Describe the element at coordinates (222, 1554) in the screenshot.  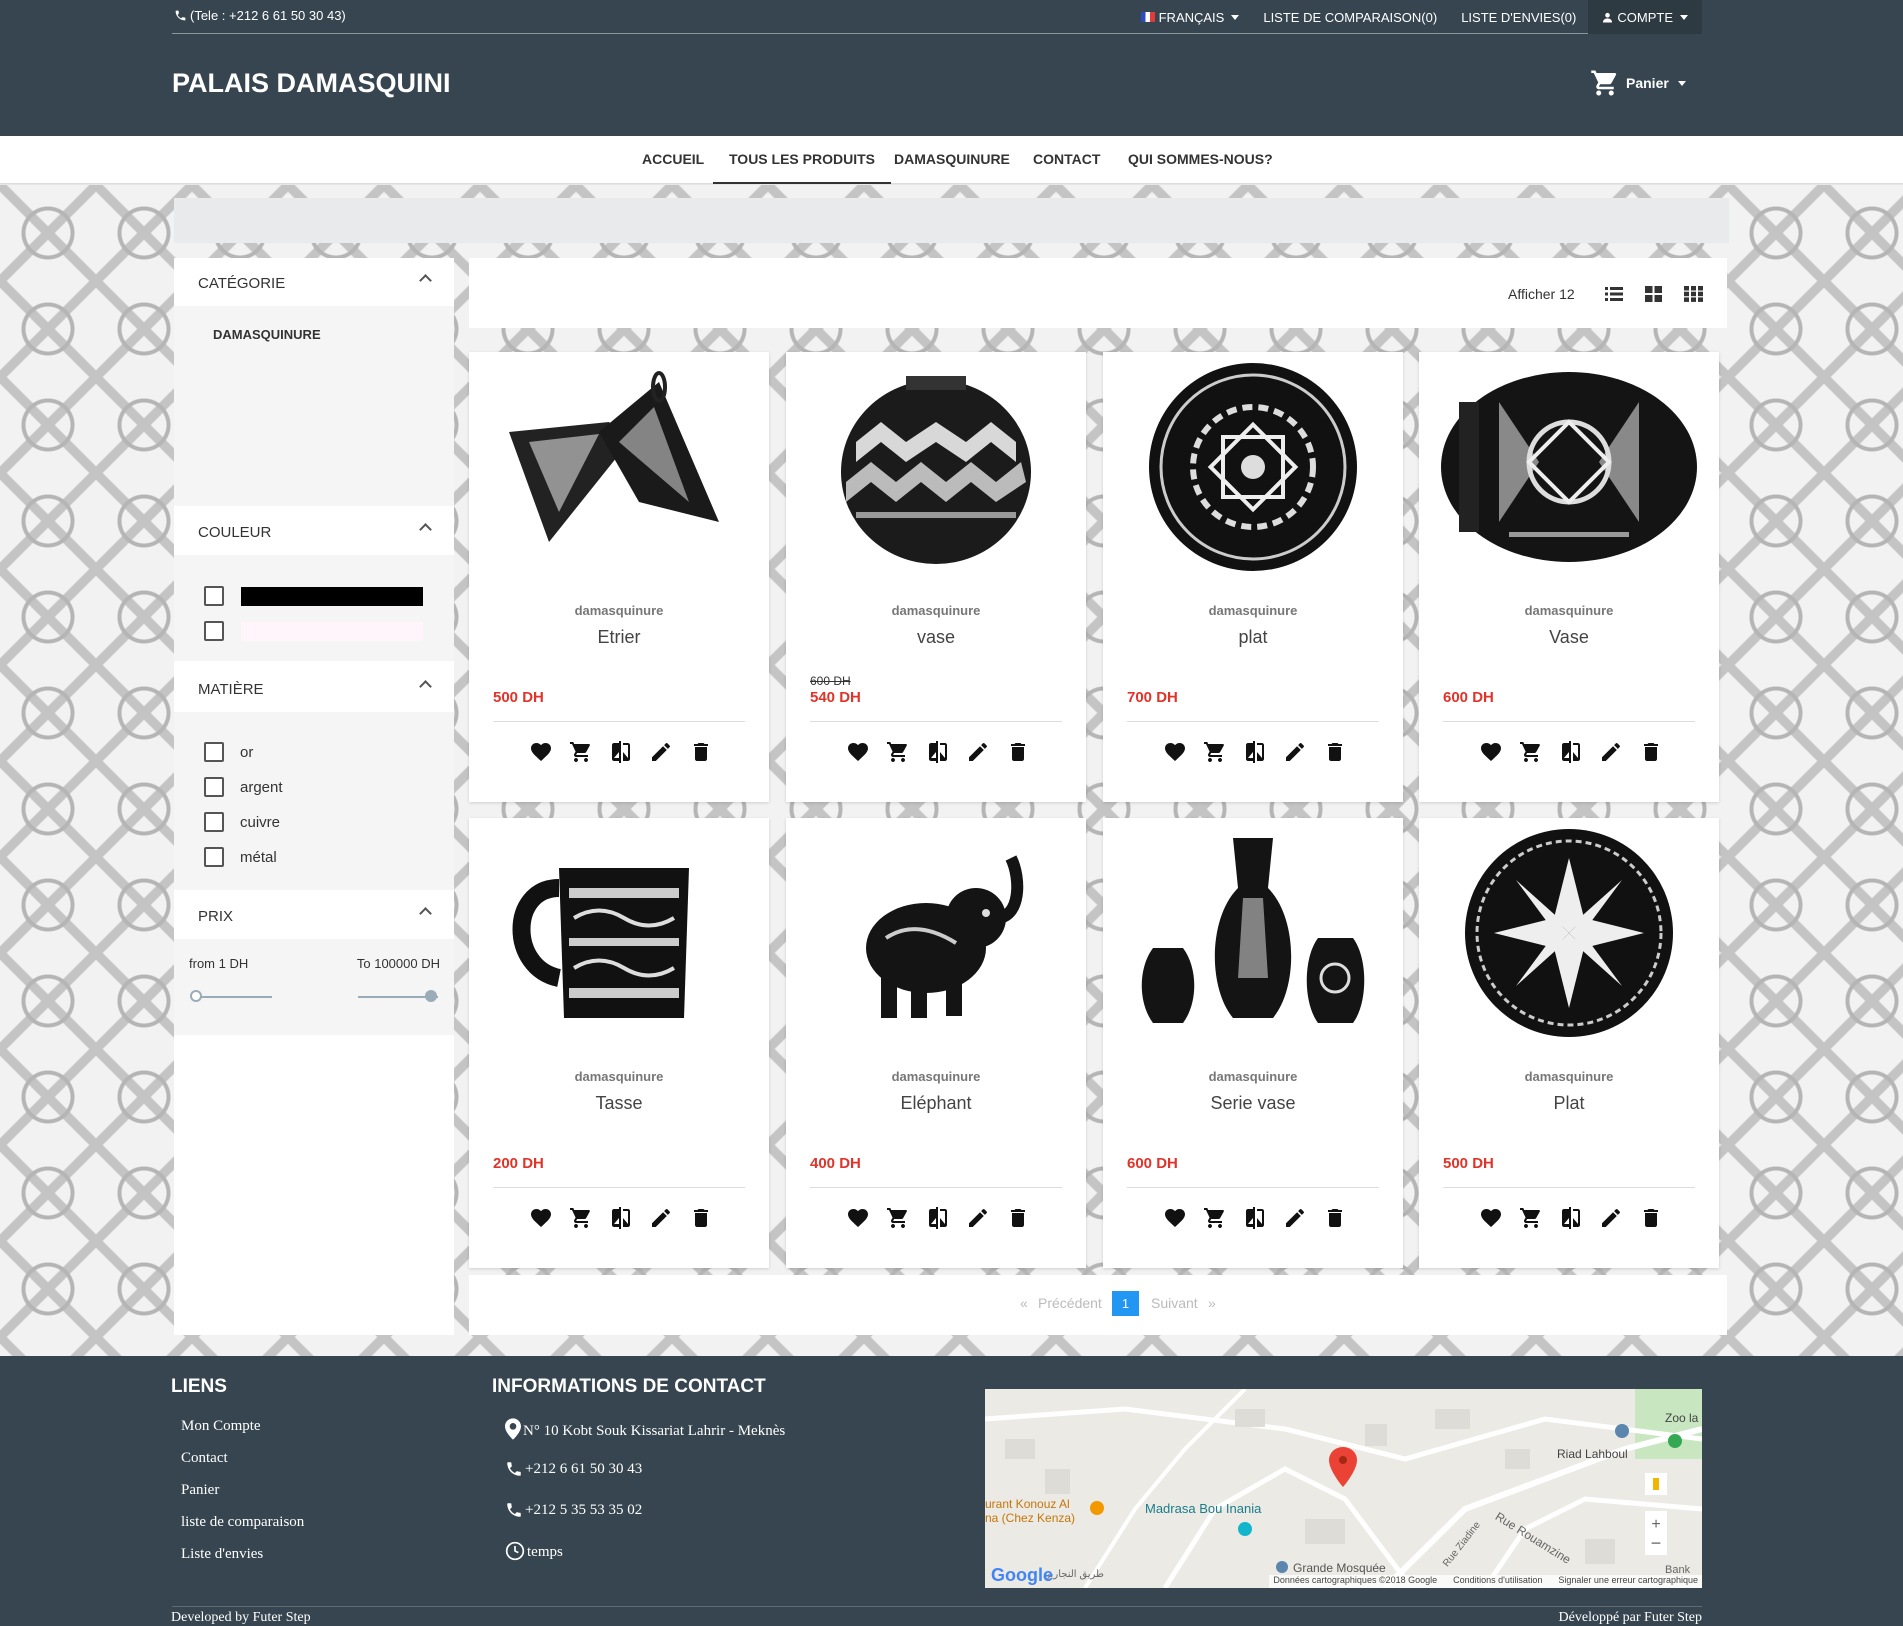
I see `footer-link-wishlist: Liste d'envies` at that location.